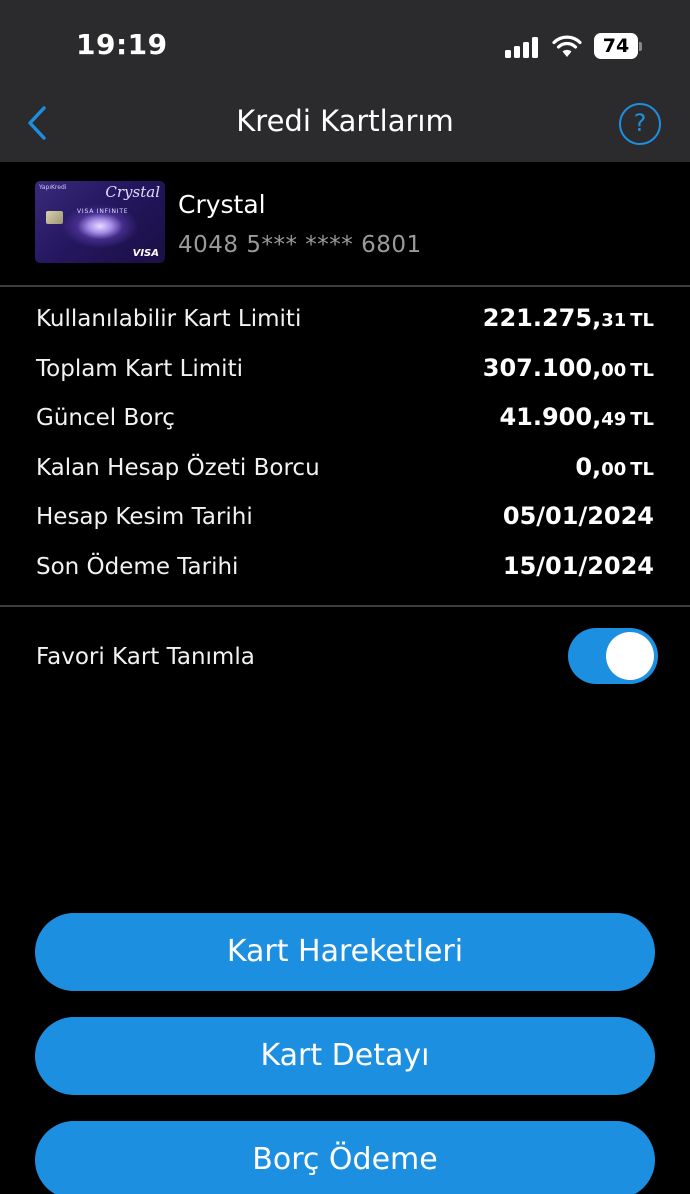 This screenshot has height=1194, width=690. Describe the element at coordinates (568, 367) in the screenshot. I see `info-value: 307.100,00 TL` at that location.